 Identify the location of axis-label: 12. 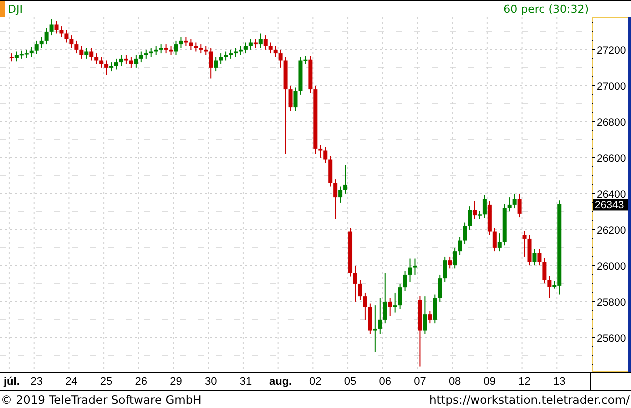
(524, 382).